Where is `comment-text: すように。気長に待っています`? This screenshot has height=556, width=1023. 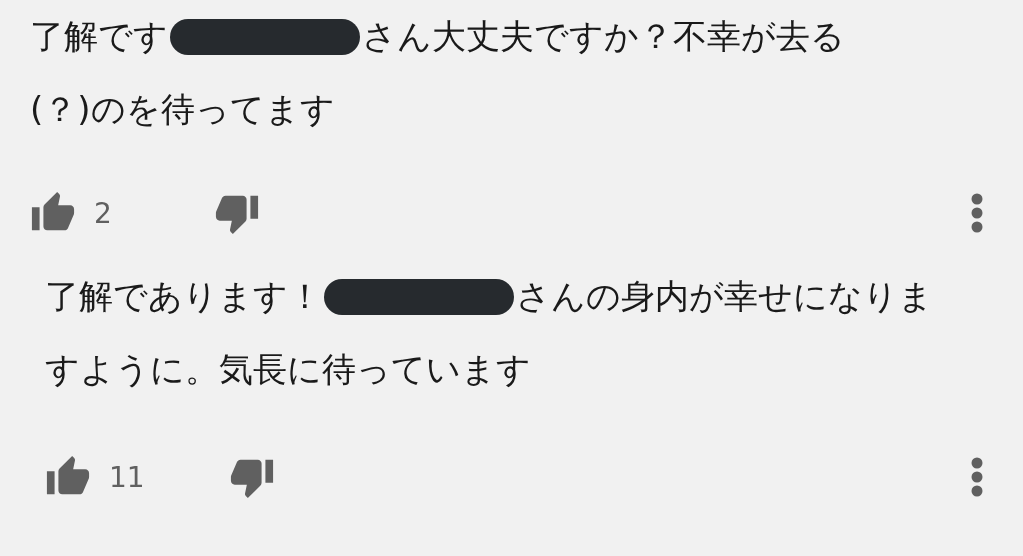
comment-text: すように。気長に待っています is located at coordinates (288, 369).